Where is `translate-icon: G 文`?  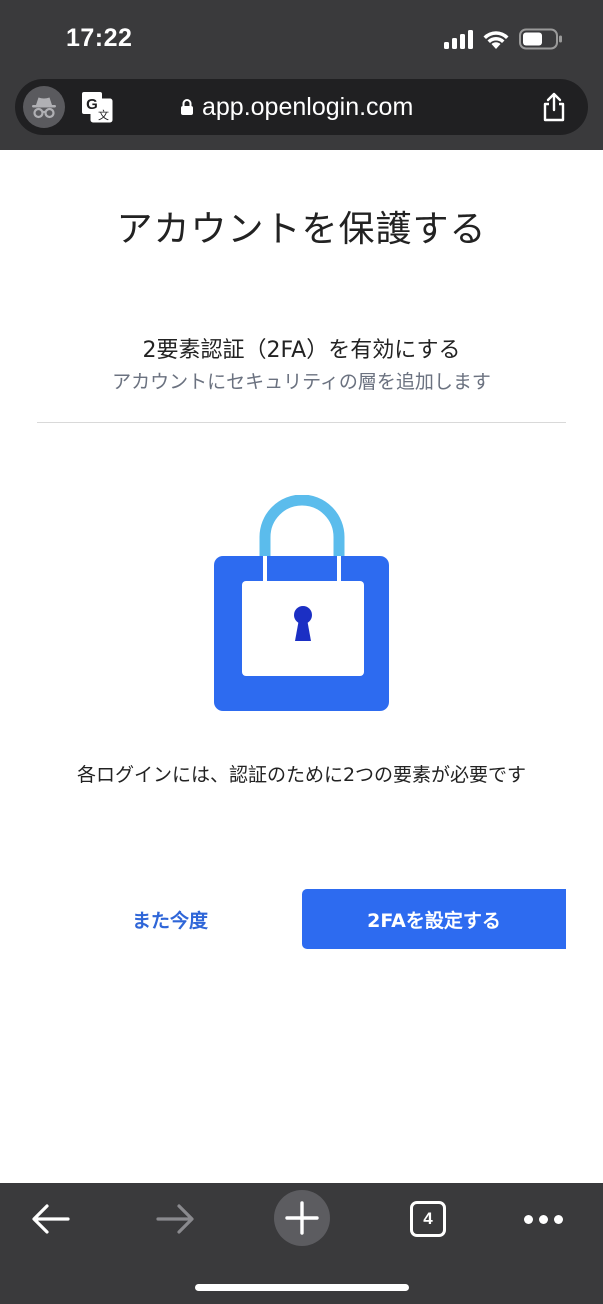
translate-icon: G 文 is located at coordinates (97, 107).